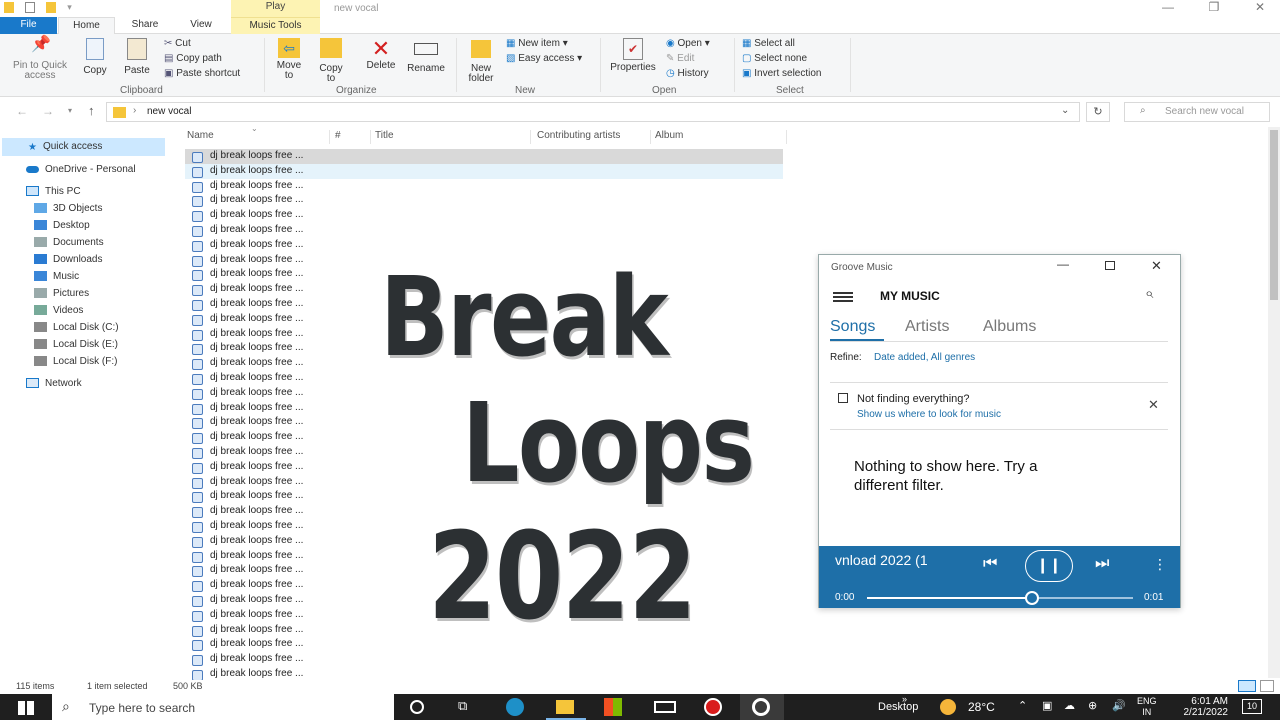 The height and width of the screenshot is (720, 1280). What do you see at coordinates (1247, 686) in the screenshot?
I see `details-view-icon` at bounding box center [1247, 686].